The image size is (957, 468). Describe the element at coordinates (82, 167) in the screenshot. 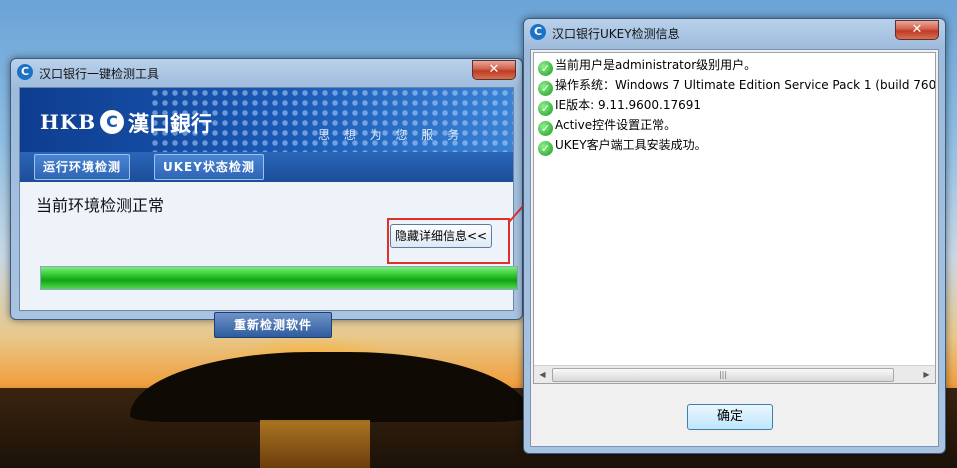

I see `tab-environment-check: 运行环境检测` at that location.